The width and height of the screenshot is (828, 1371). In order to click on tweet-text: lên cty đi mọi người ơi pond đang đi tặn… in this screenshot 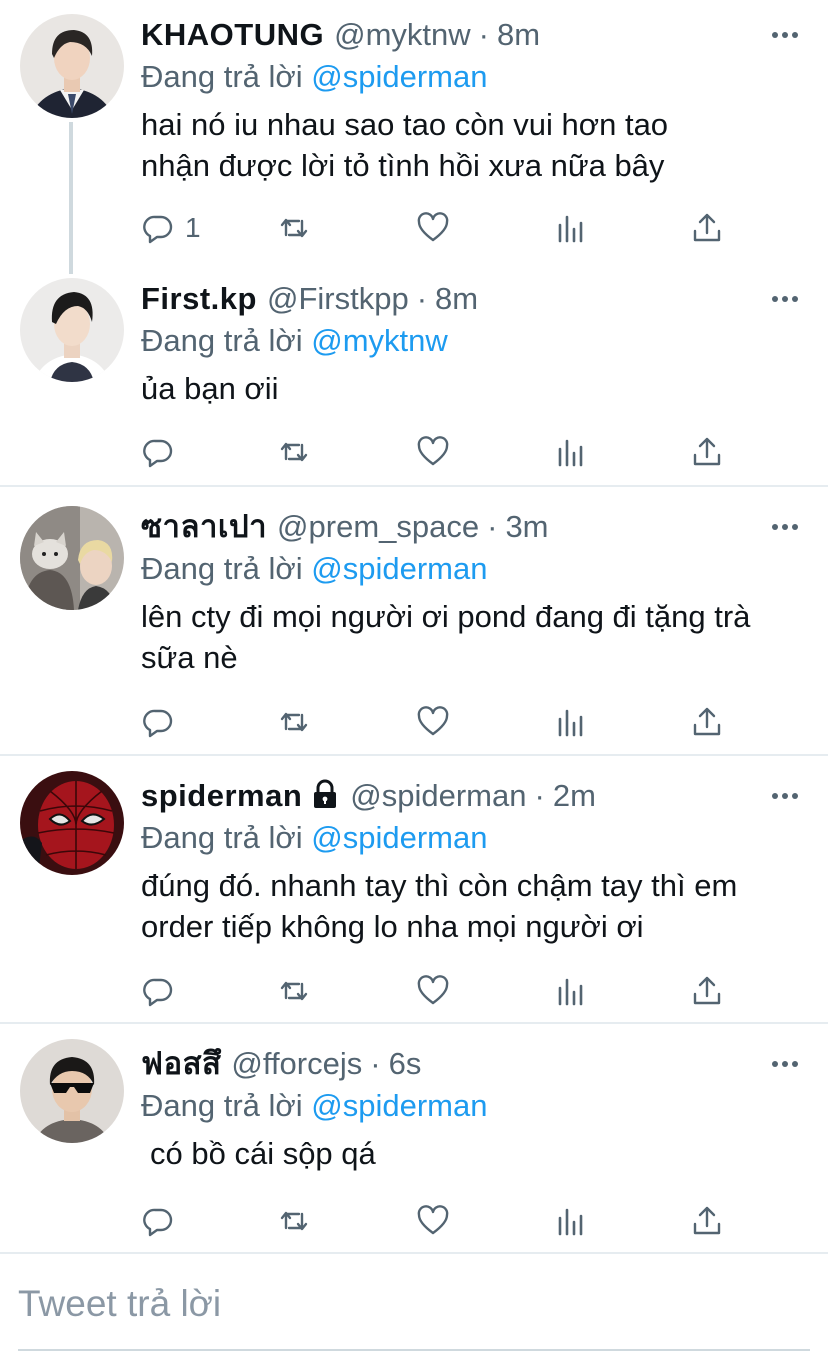, I will do `click(446, 637)`.